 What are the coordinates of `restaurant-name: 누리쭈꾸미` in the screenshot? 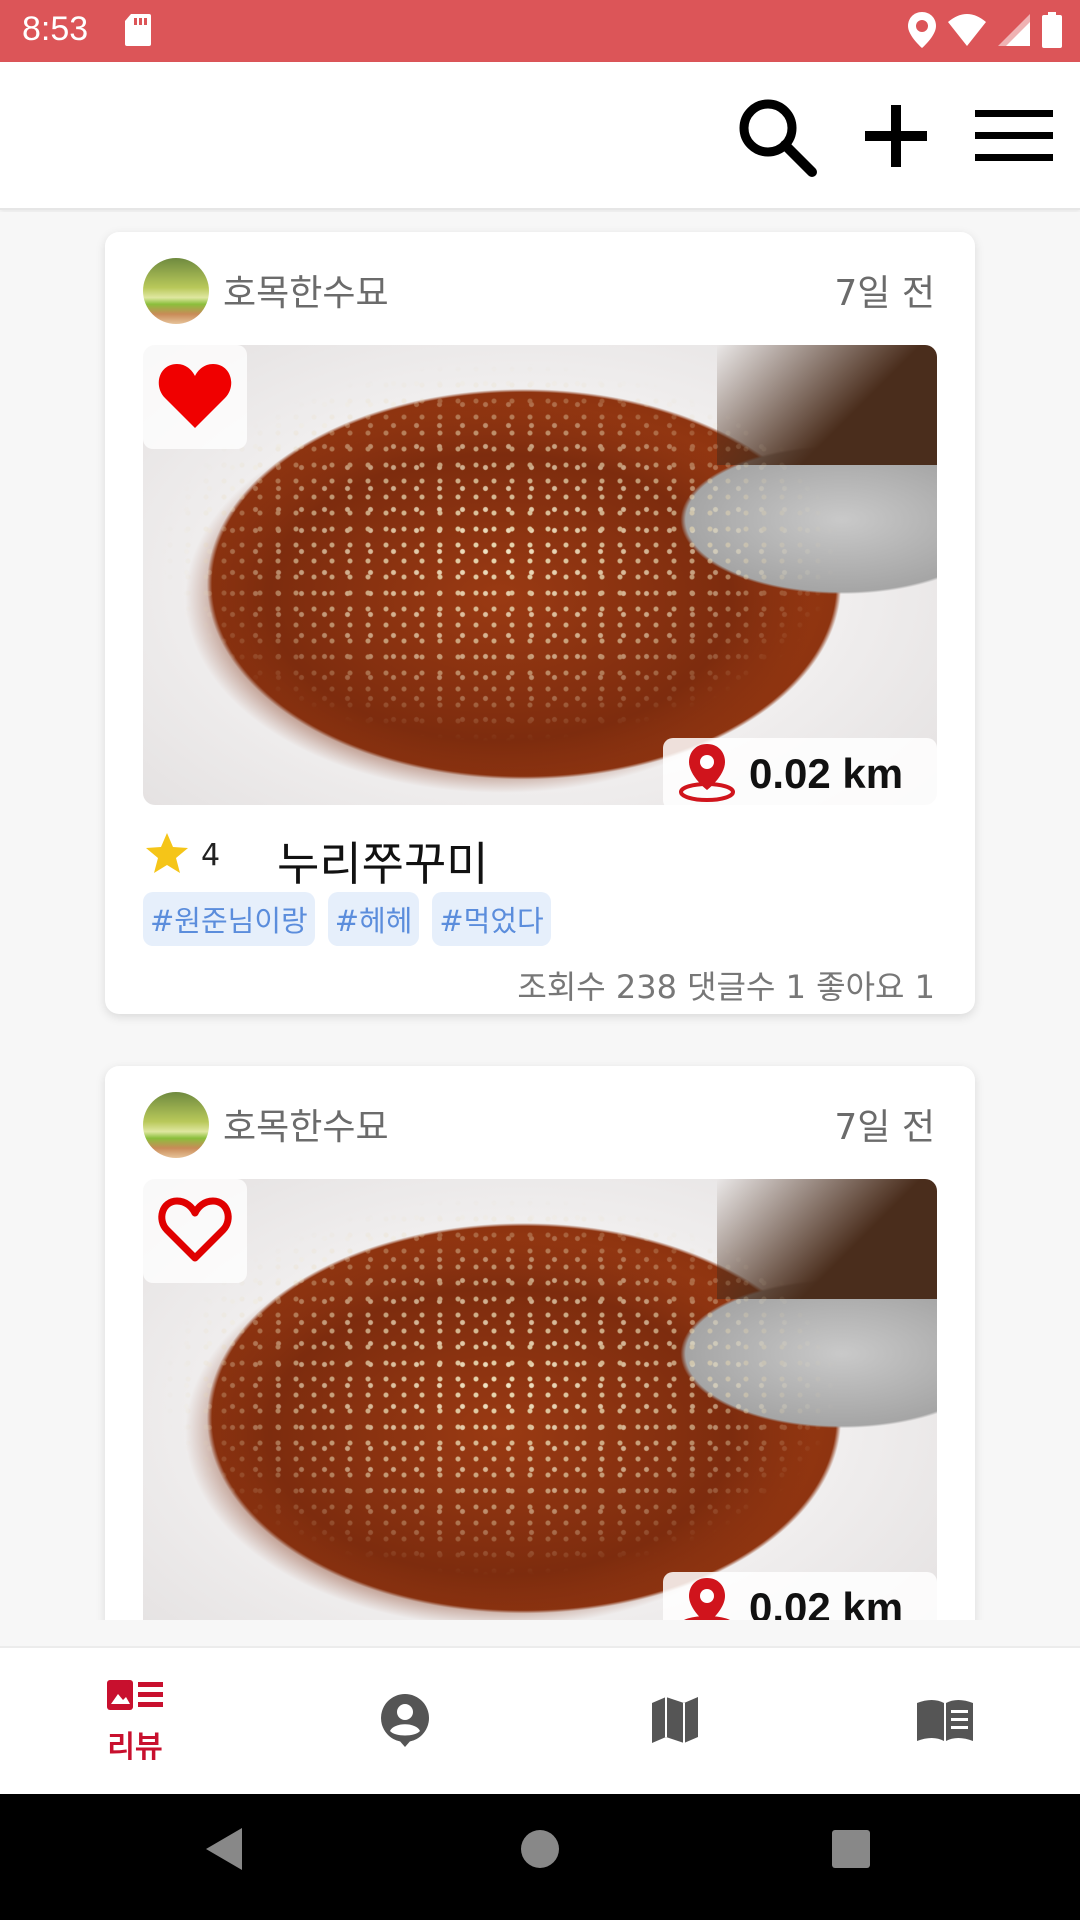 It's located at (383, 861).